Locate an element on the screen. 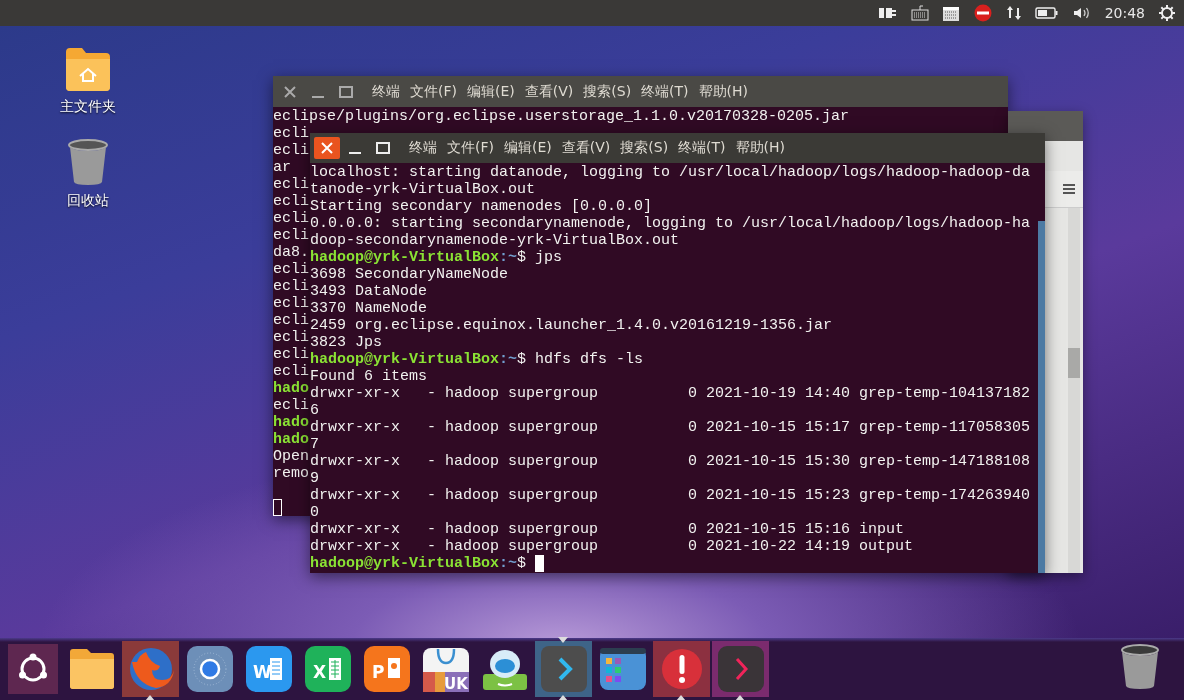  data-transfer-icon is located at coordinates (1013, 13).